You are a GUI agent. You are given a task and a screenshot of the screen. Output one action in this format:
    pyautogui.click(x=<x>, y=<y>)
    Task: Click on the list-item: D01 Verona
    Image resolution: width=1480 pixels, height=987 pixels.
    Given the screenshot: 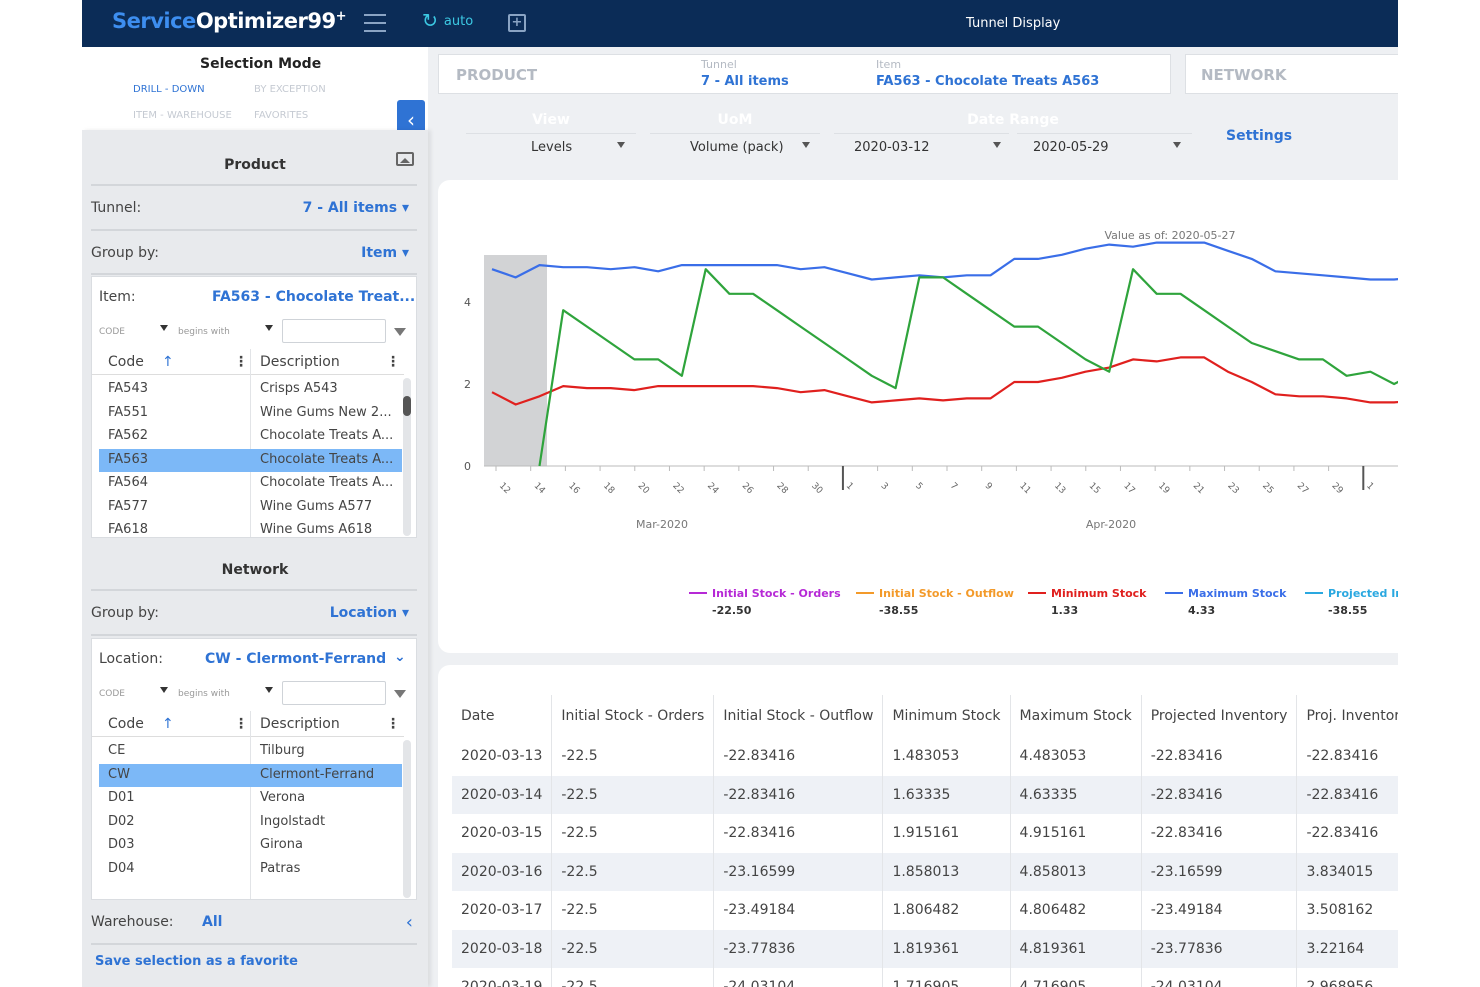 What is the action you would take?
    pyautogui.click(x=250, y=798)
    